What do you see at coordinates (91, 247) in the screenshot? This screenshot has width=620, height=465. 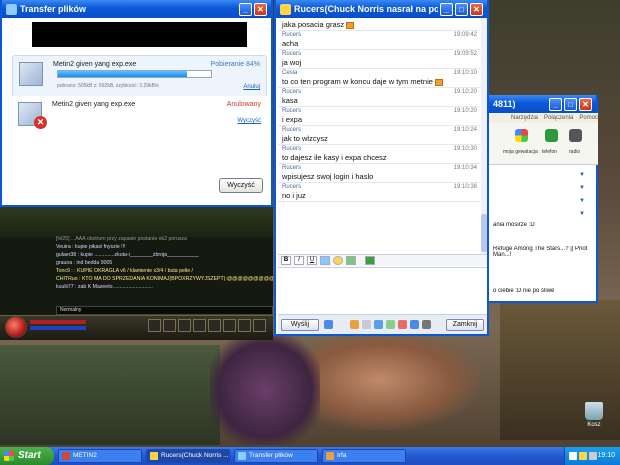 I see `game-chat-line: Veuira : kupie pikasi fnyszie !!!` at bounding box center [91, 247].